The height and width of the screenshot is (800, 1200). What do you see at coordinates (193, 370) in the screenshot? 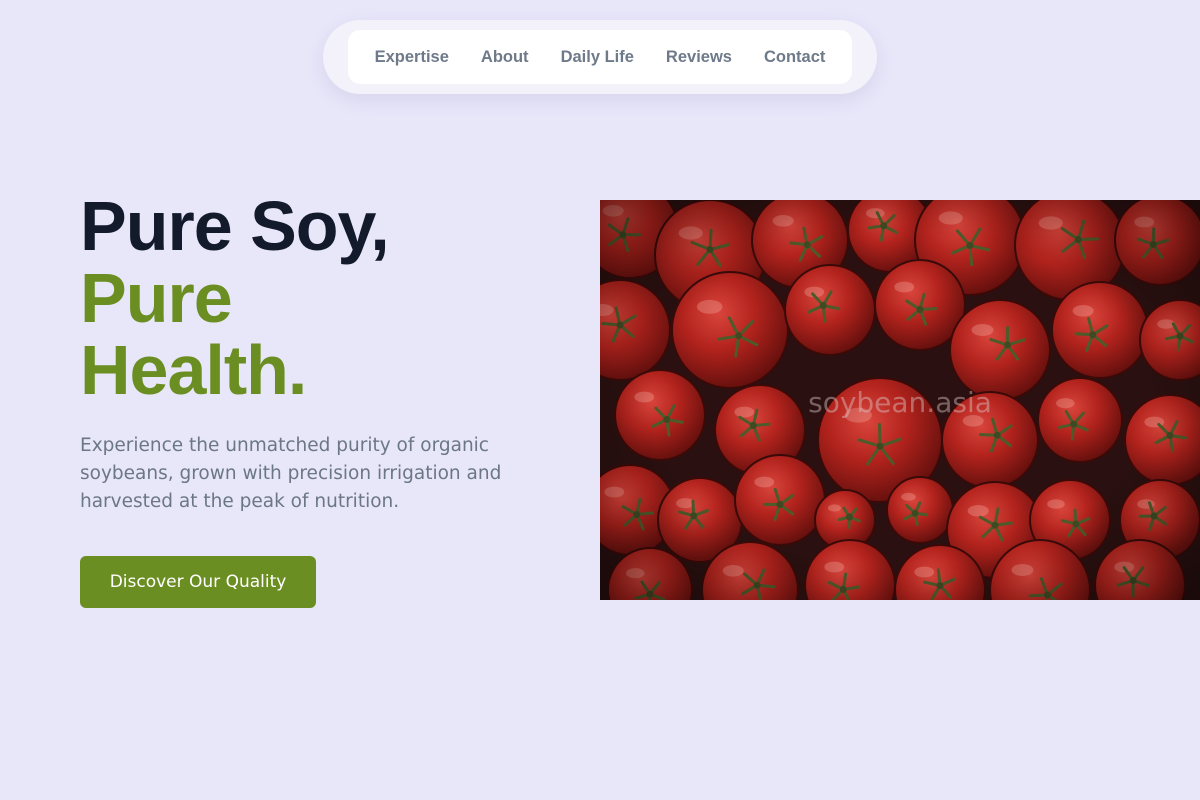
I see `hero-title-line-3: Health.` at bounding box center [193, 370].